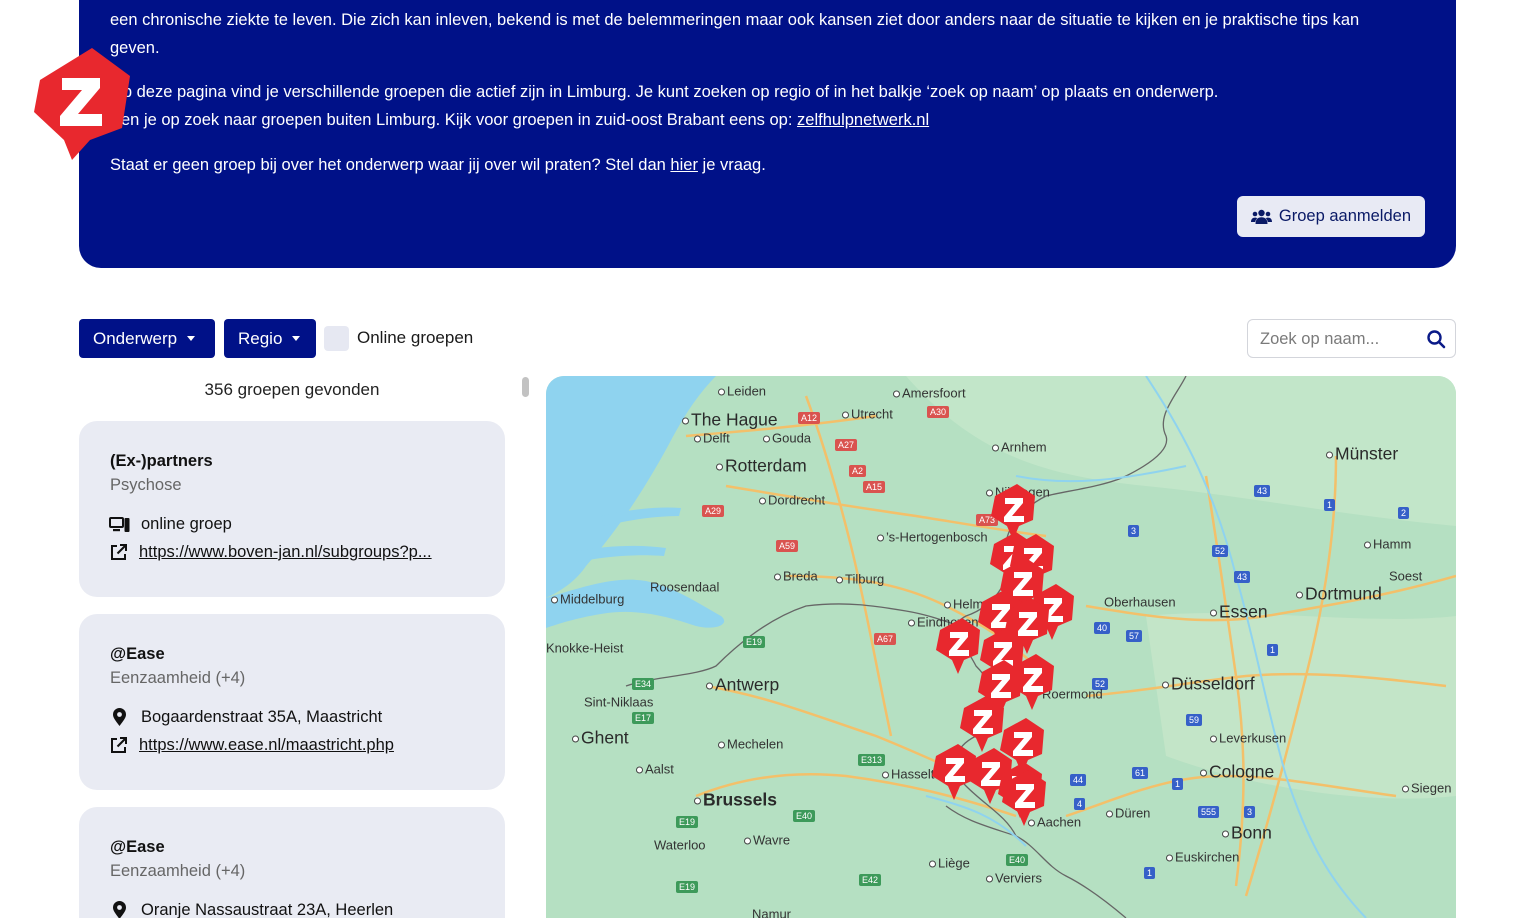 This screenshot has width=1536, height=918. Describe the element at coordinates (1128, 813) in the screenshot. I see `map-city-label: Düren` at that location.